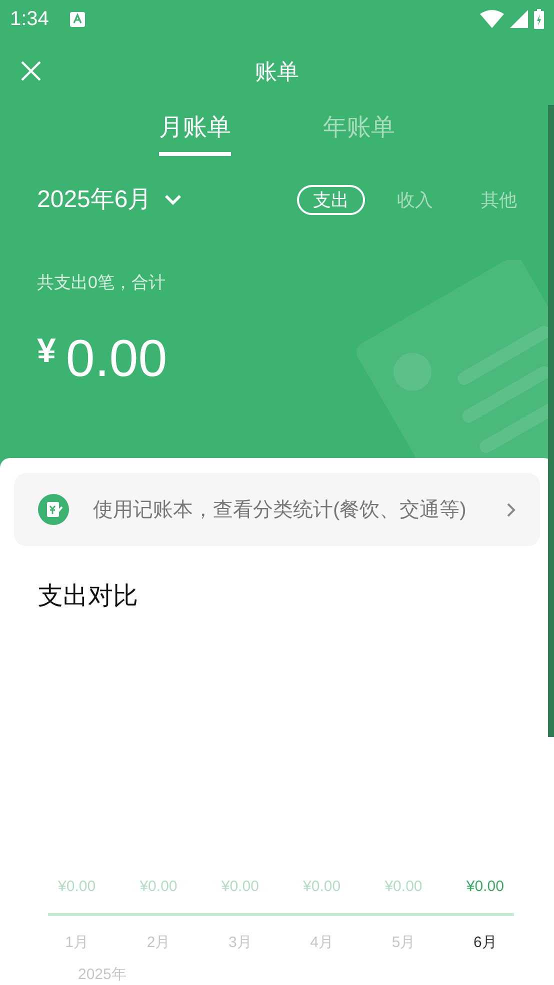  What do you see at coordinates (499, 200) in the screenshot?
I see `type-filter: 其他` at bounding box center [499, 200].